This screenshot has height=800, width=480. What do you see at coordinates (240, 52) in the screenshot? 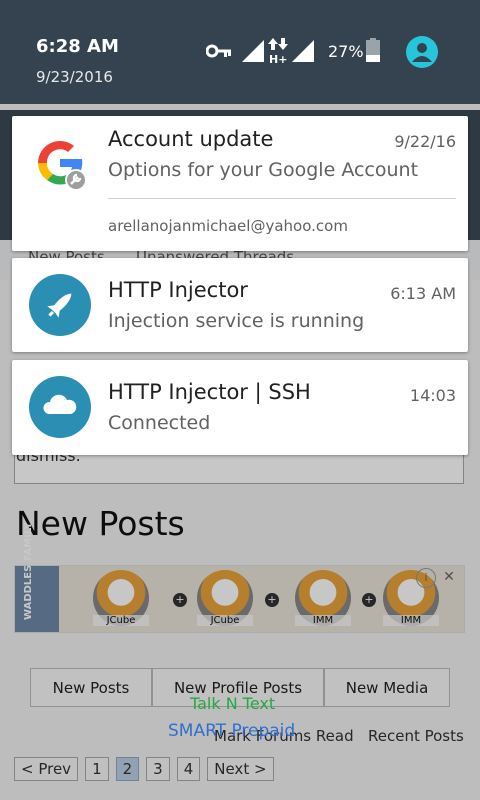
I see `notification-shade-header: 6:28 AM 9/23/2016 H+ 27%` at bounding box center [240, 52].